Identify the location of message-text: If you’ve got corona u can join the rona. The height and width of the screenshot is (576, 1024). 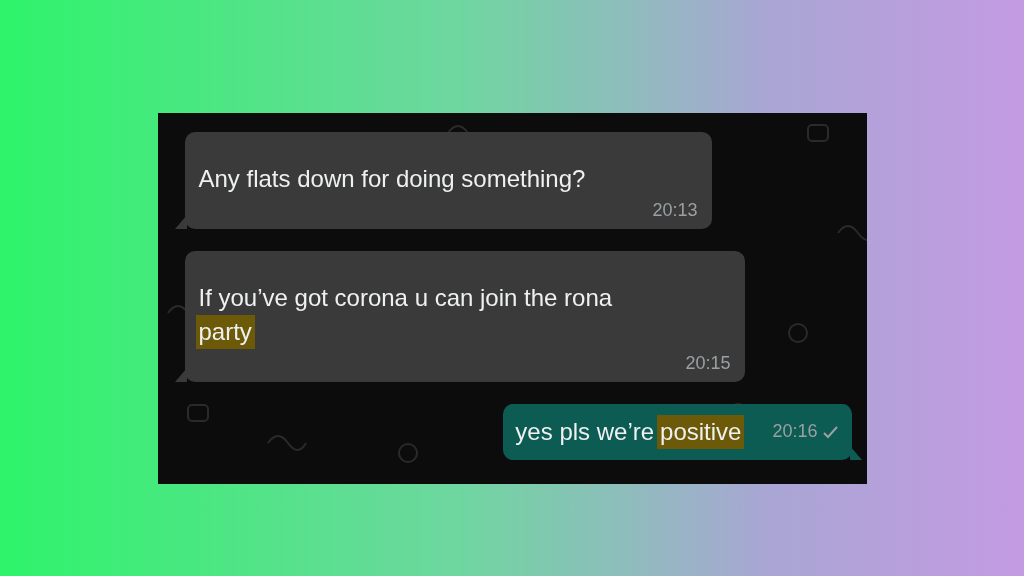
(405, 297).